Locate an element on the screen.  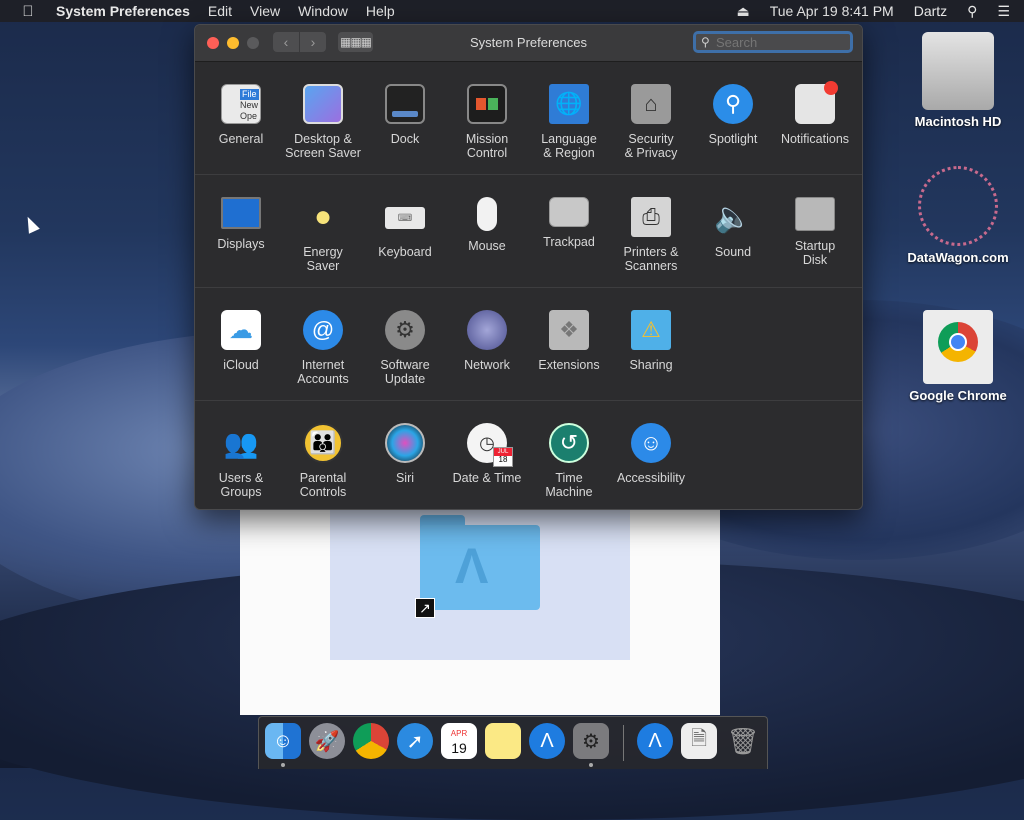
pane-software-update: ⚙ Software Update is located at coordinates (405, 348).